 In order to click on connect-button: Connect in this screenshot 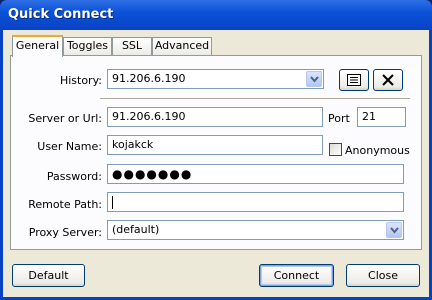, I will do `click(296, 275)`.